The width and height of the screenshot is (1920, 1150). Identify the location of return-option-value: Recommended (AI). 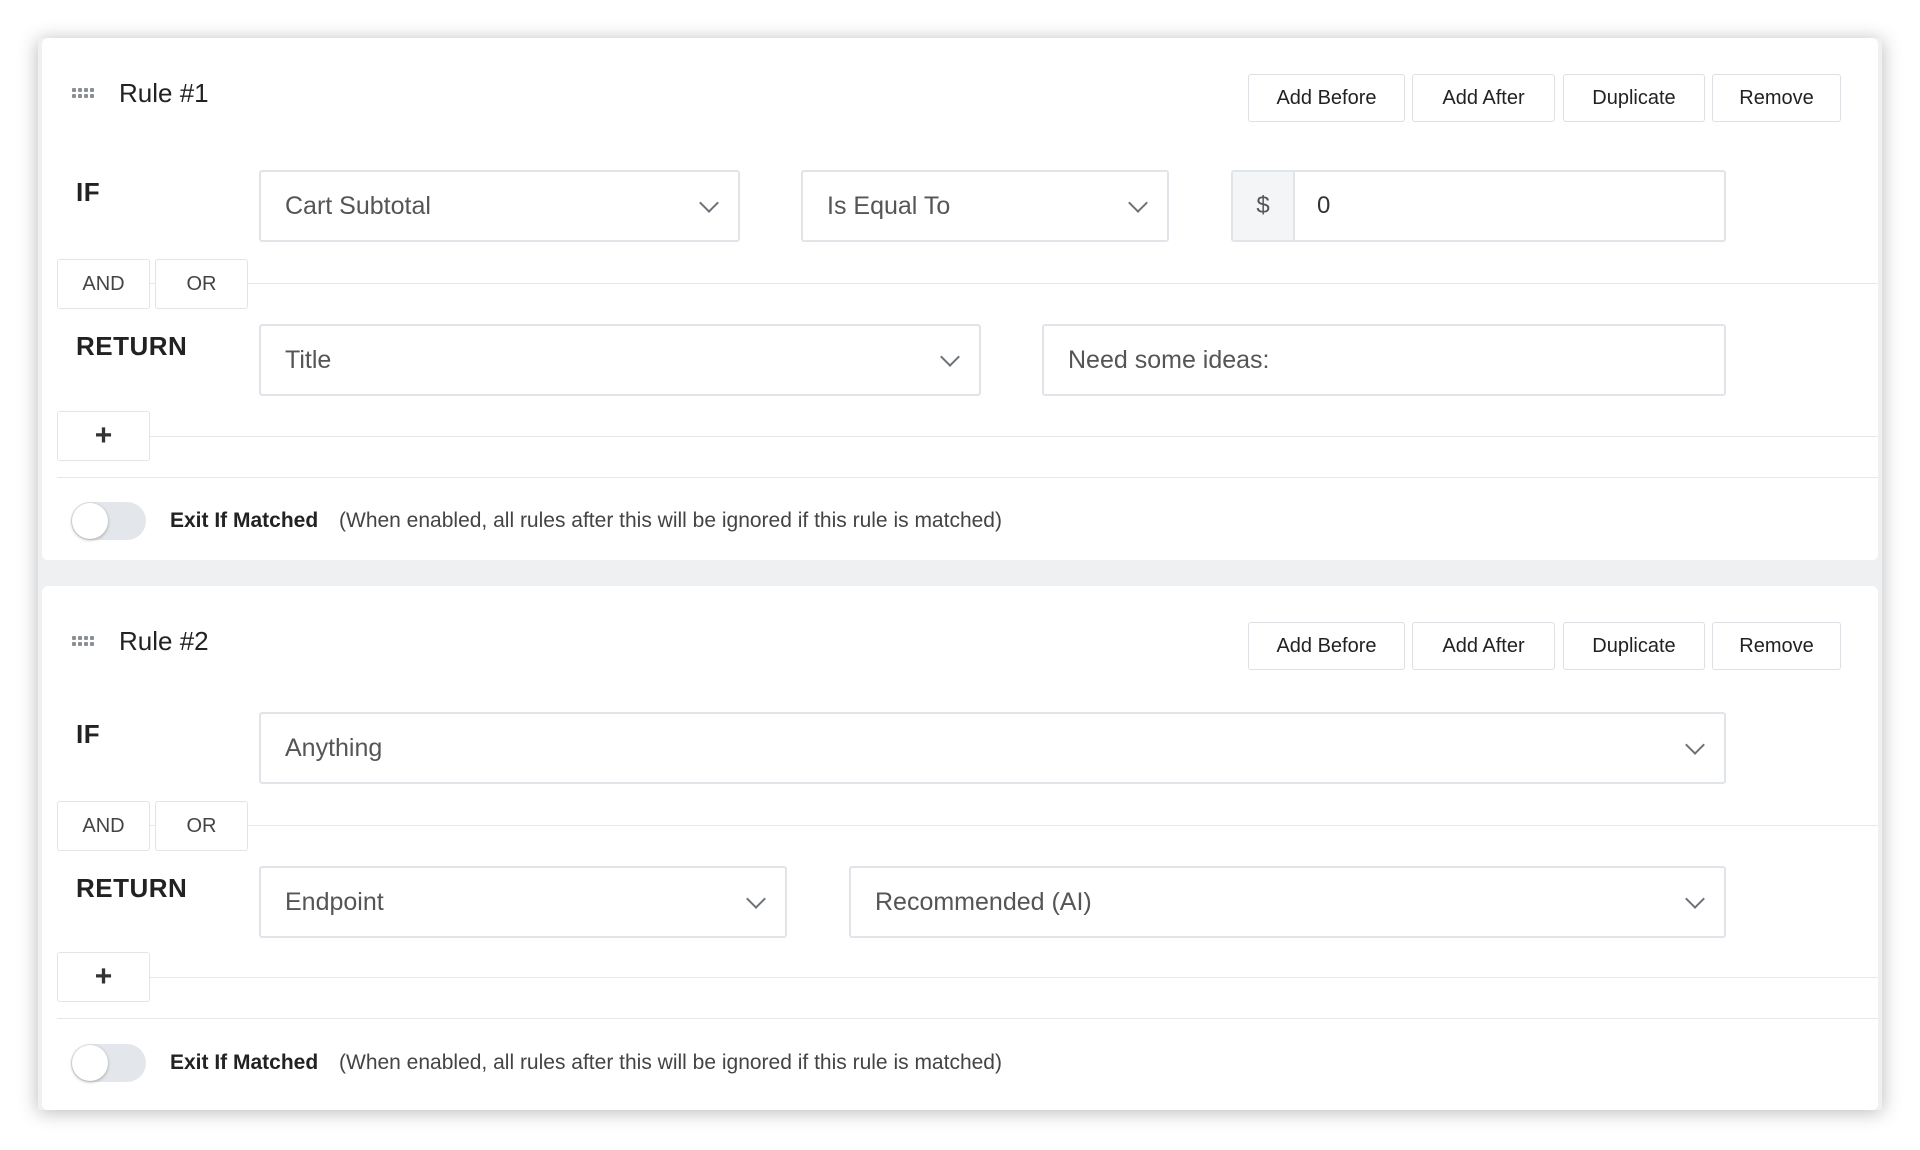
(983, 901).